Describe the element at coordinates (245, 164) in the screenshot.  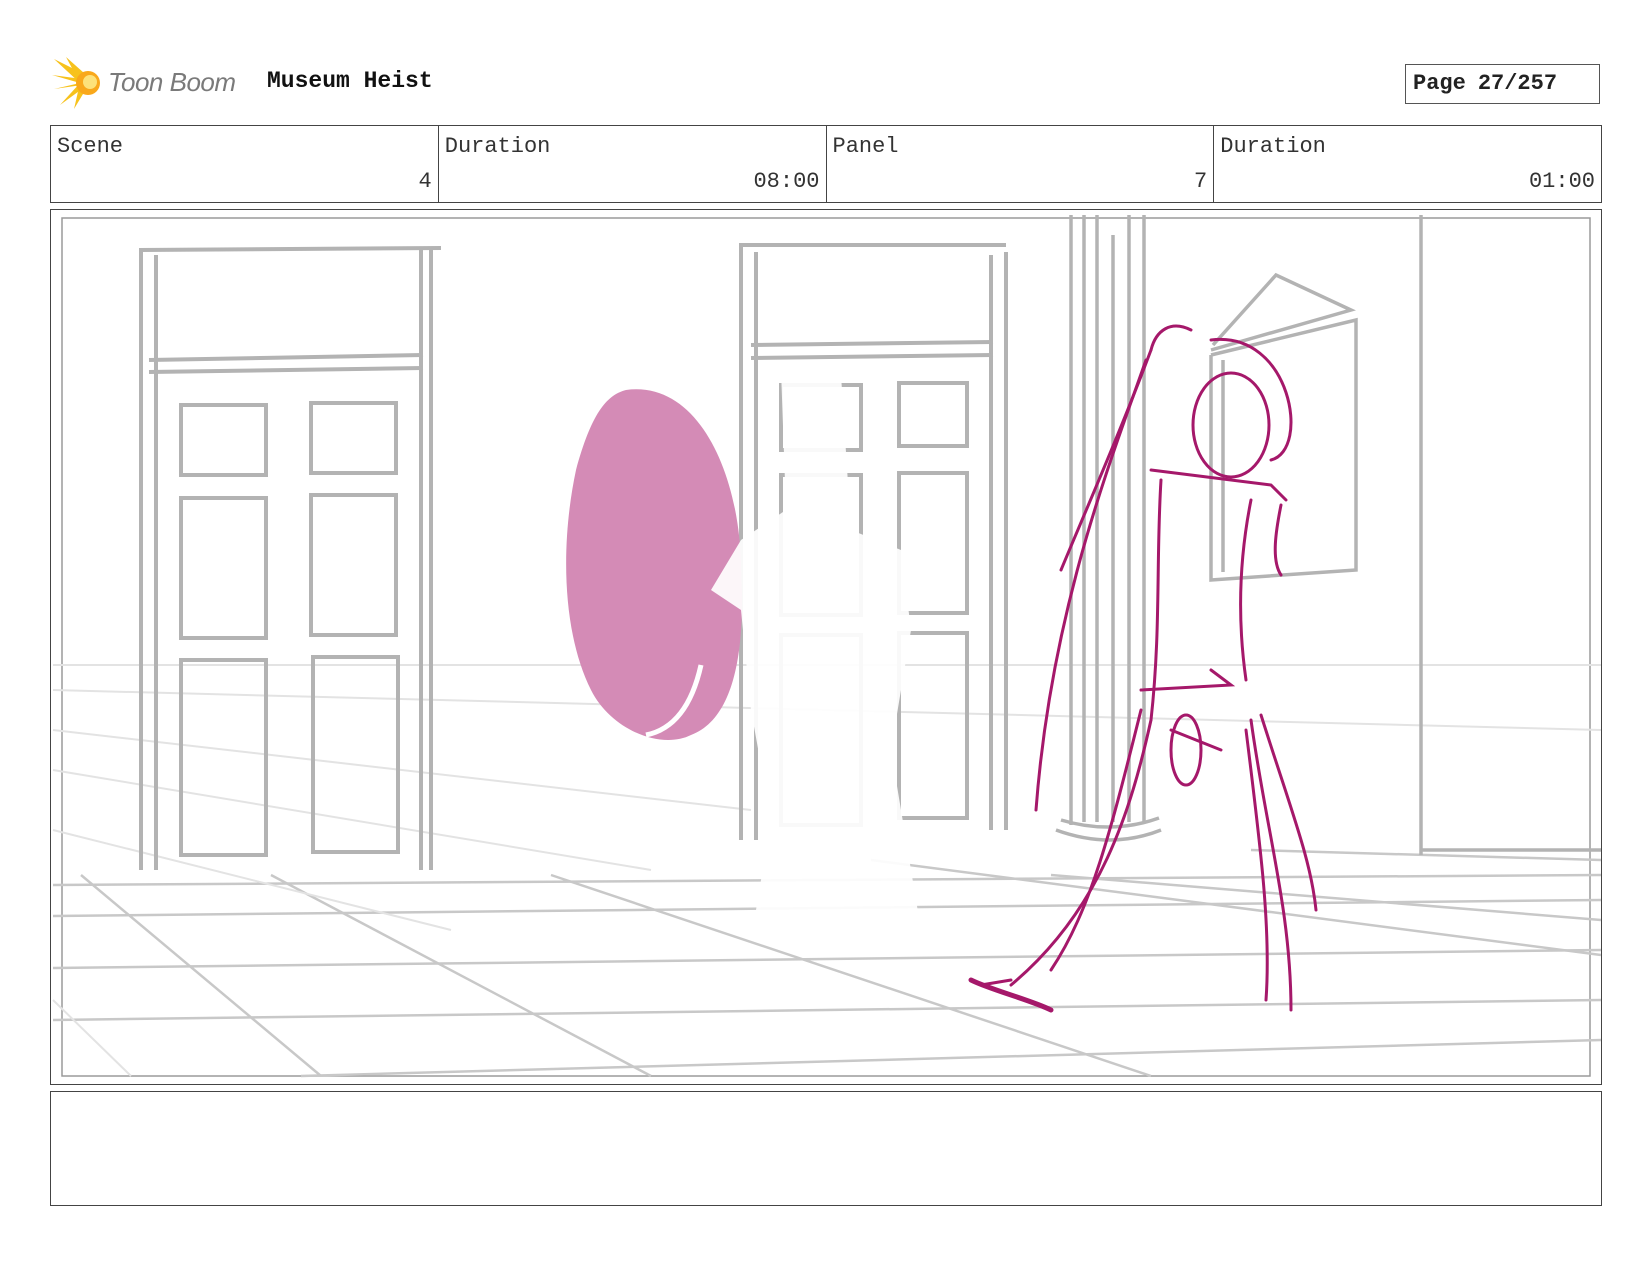
I see `scene-cell: Scene 4` at that location.